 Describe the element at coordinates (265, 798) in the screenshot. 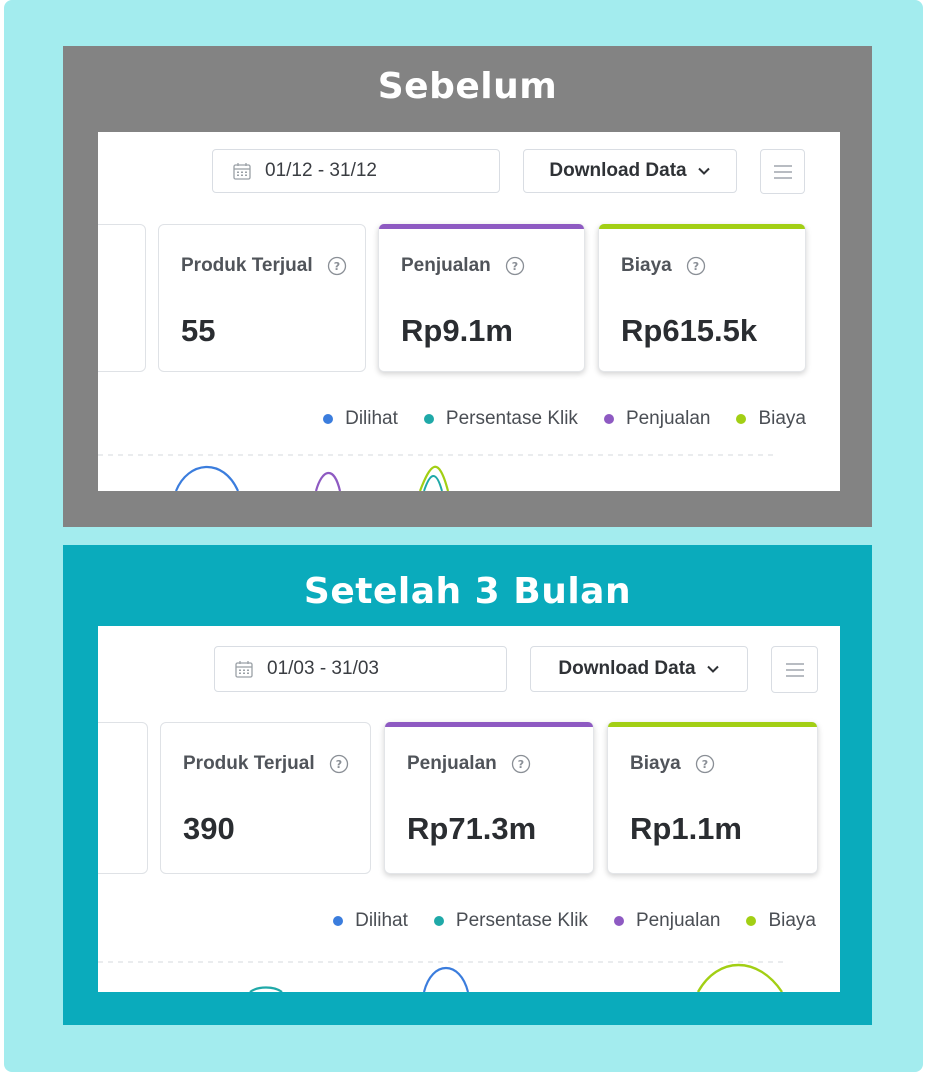

I see `metric-card-produk-terjual: Produk Terjual ? 390` at that location.